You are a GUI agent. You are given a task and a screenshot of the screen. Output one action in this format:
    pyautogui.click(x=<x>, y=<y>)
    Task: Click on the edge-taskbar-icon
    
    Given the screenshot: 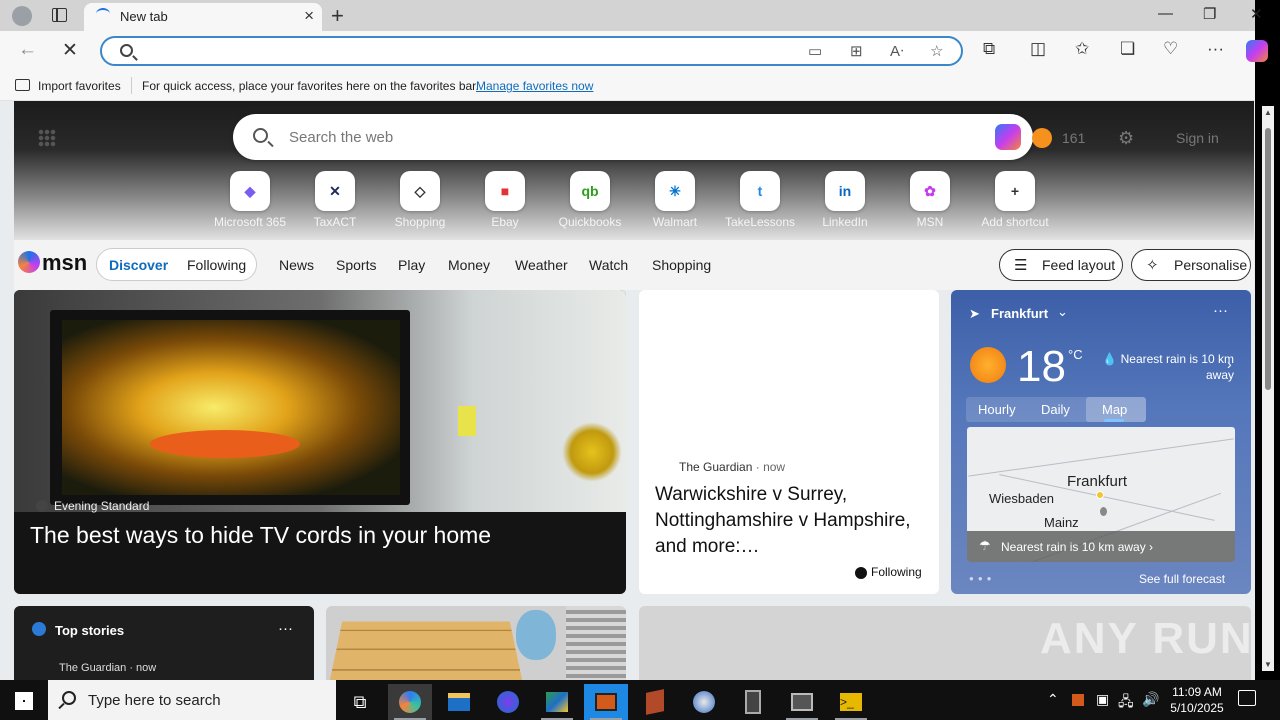 What is the action you would take?
    pyautogui.click(x=410, y=702)
    